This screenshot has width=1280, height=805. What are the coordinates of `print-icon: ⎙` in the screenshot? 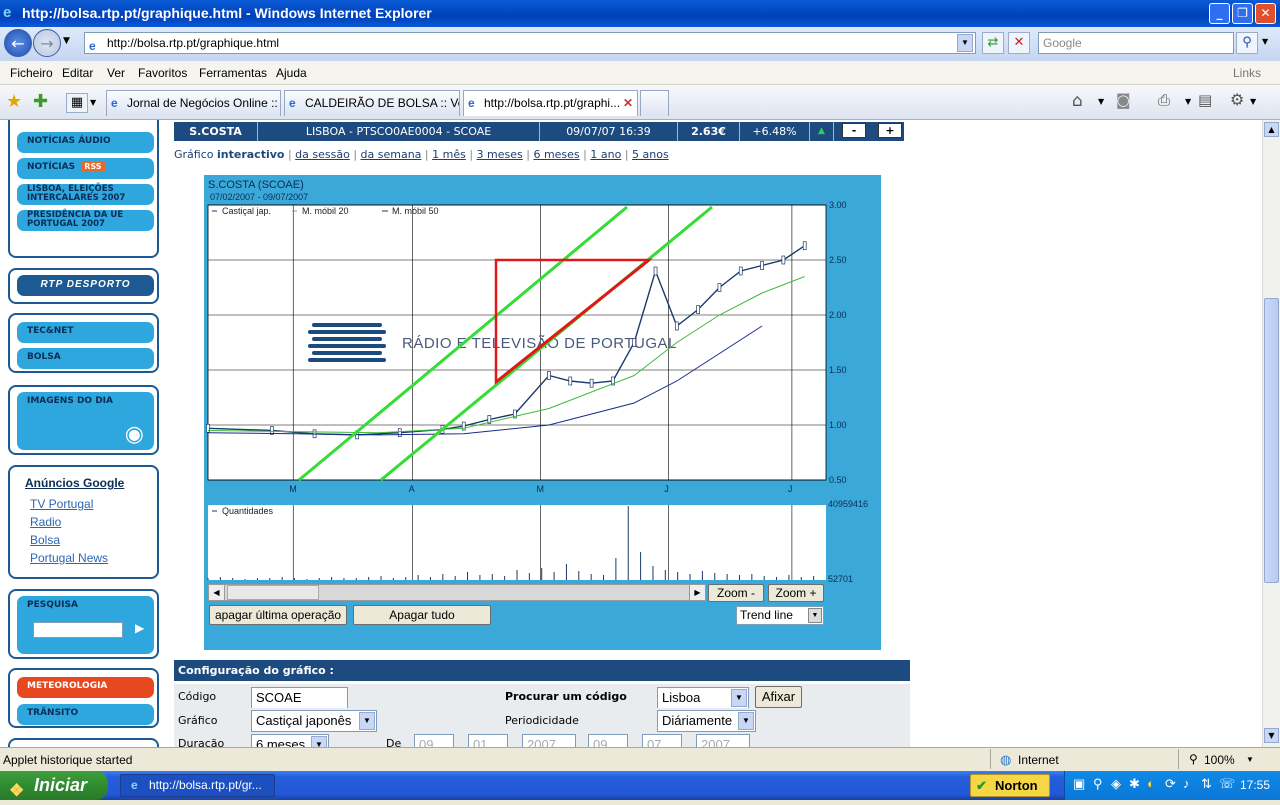 It's located at (1164, 100).